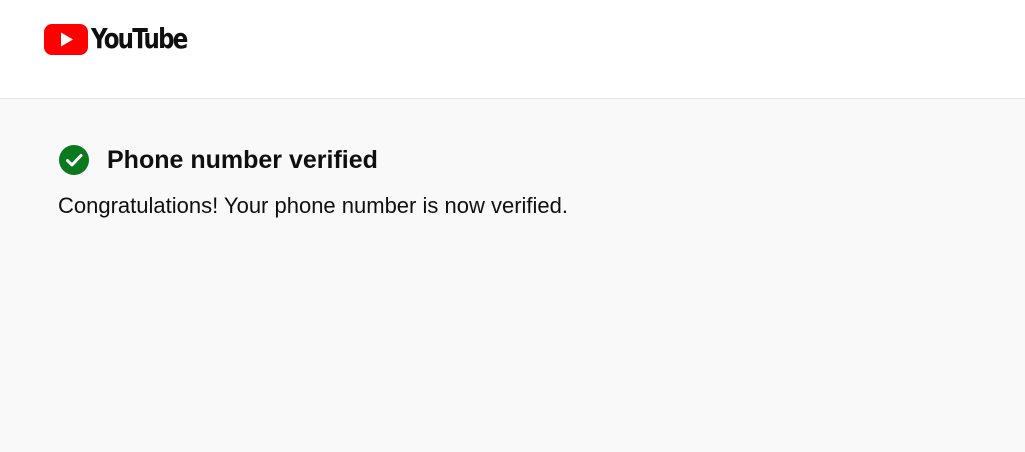 This screenshot has width=1025, height=452. What do you see at coordinates (66, 39) in the screenshot?
I see `youtube-play-icon` at bounding box center [66, 39].